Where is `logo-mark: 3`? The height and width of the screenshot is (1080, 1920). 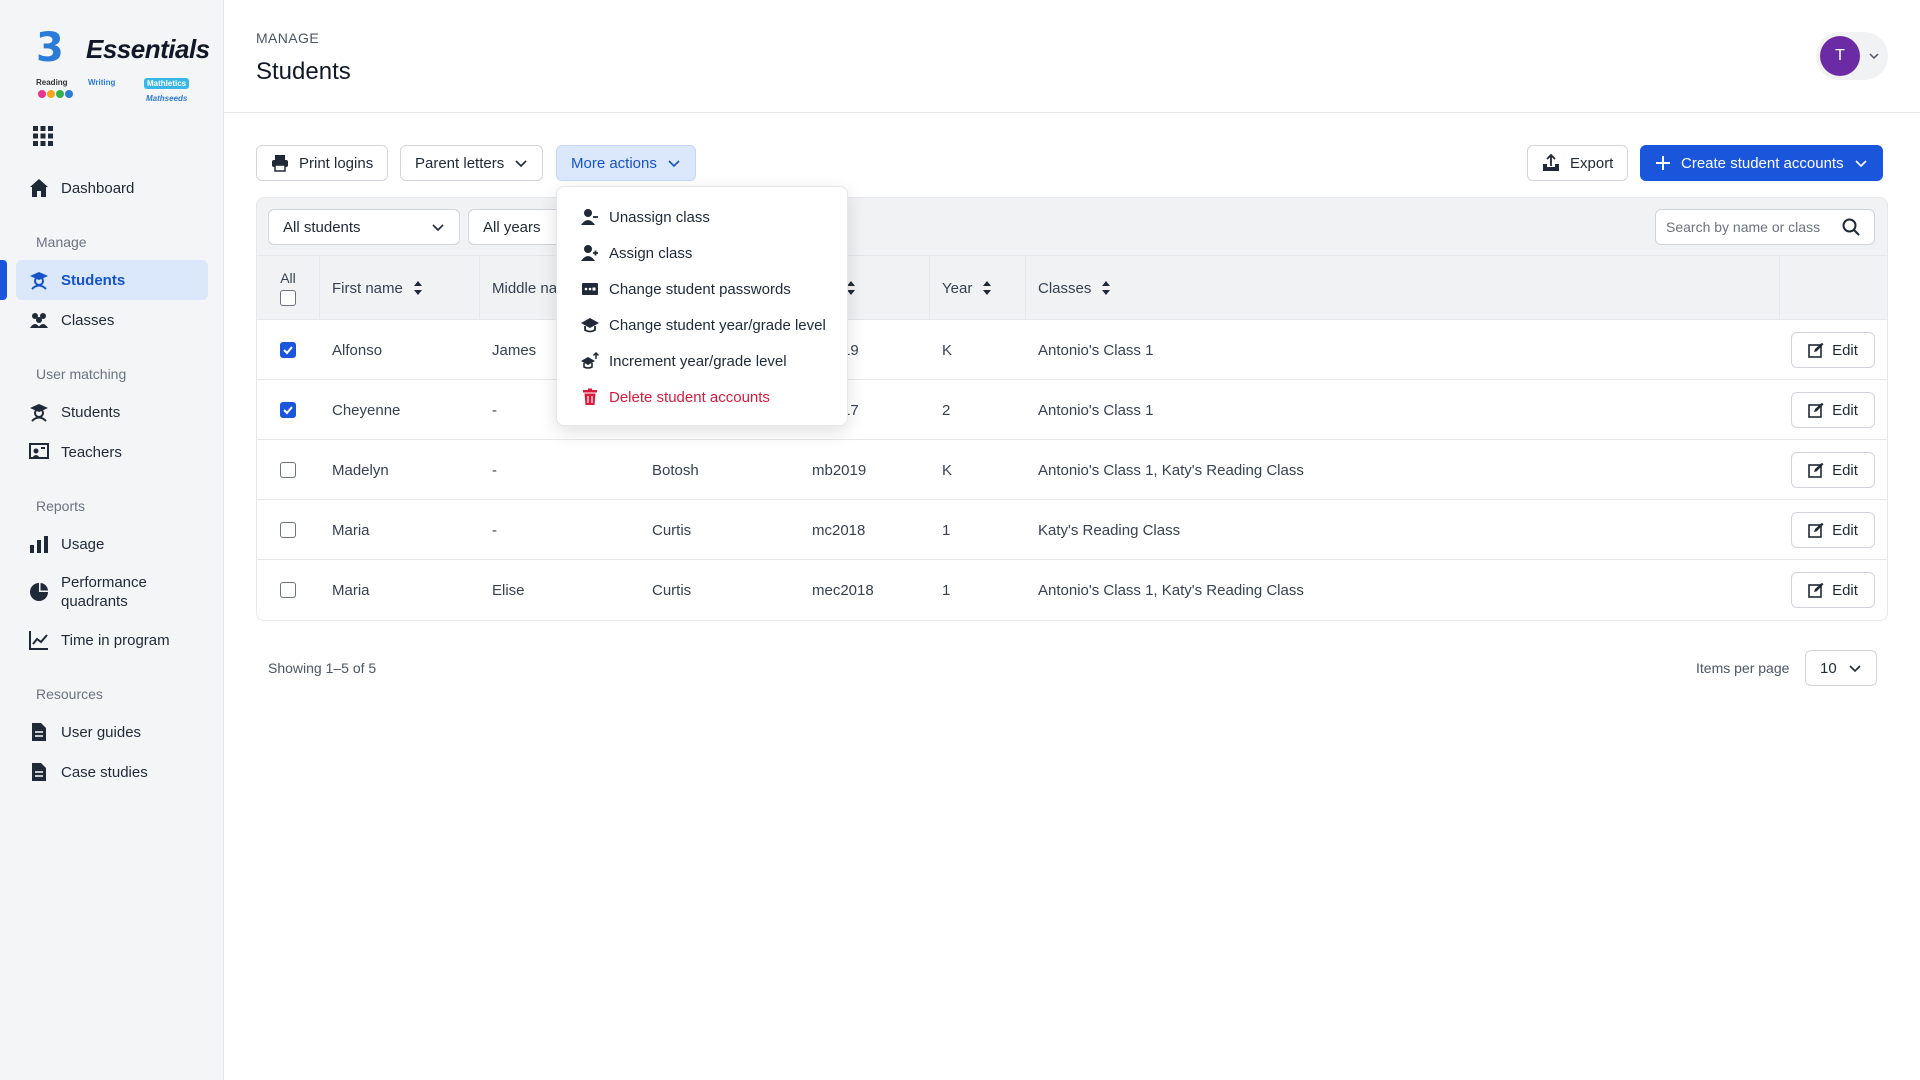
logo-mark: 3 is located at coordinates (60, 48).